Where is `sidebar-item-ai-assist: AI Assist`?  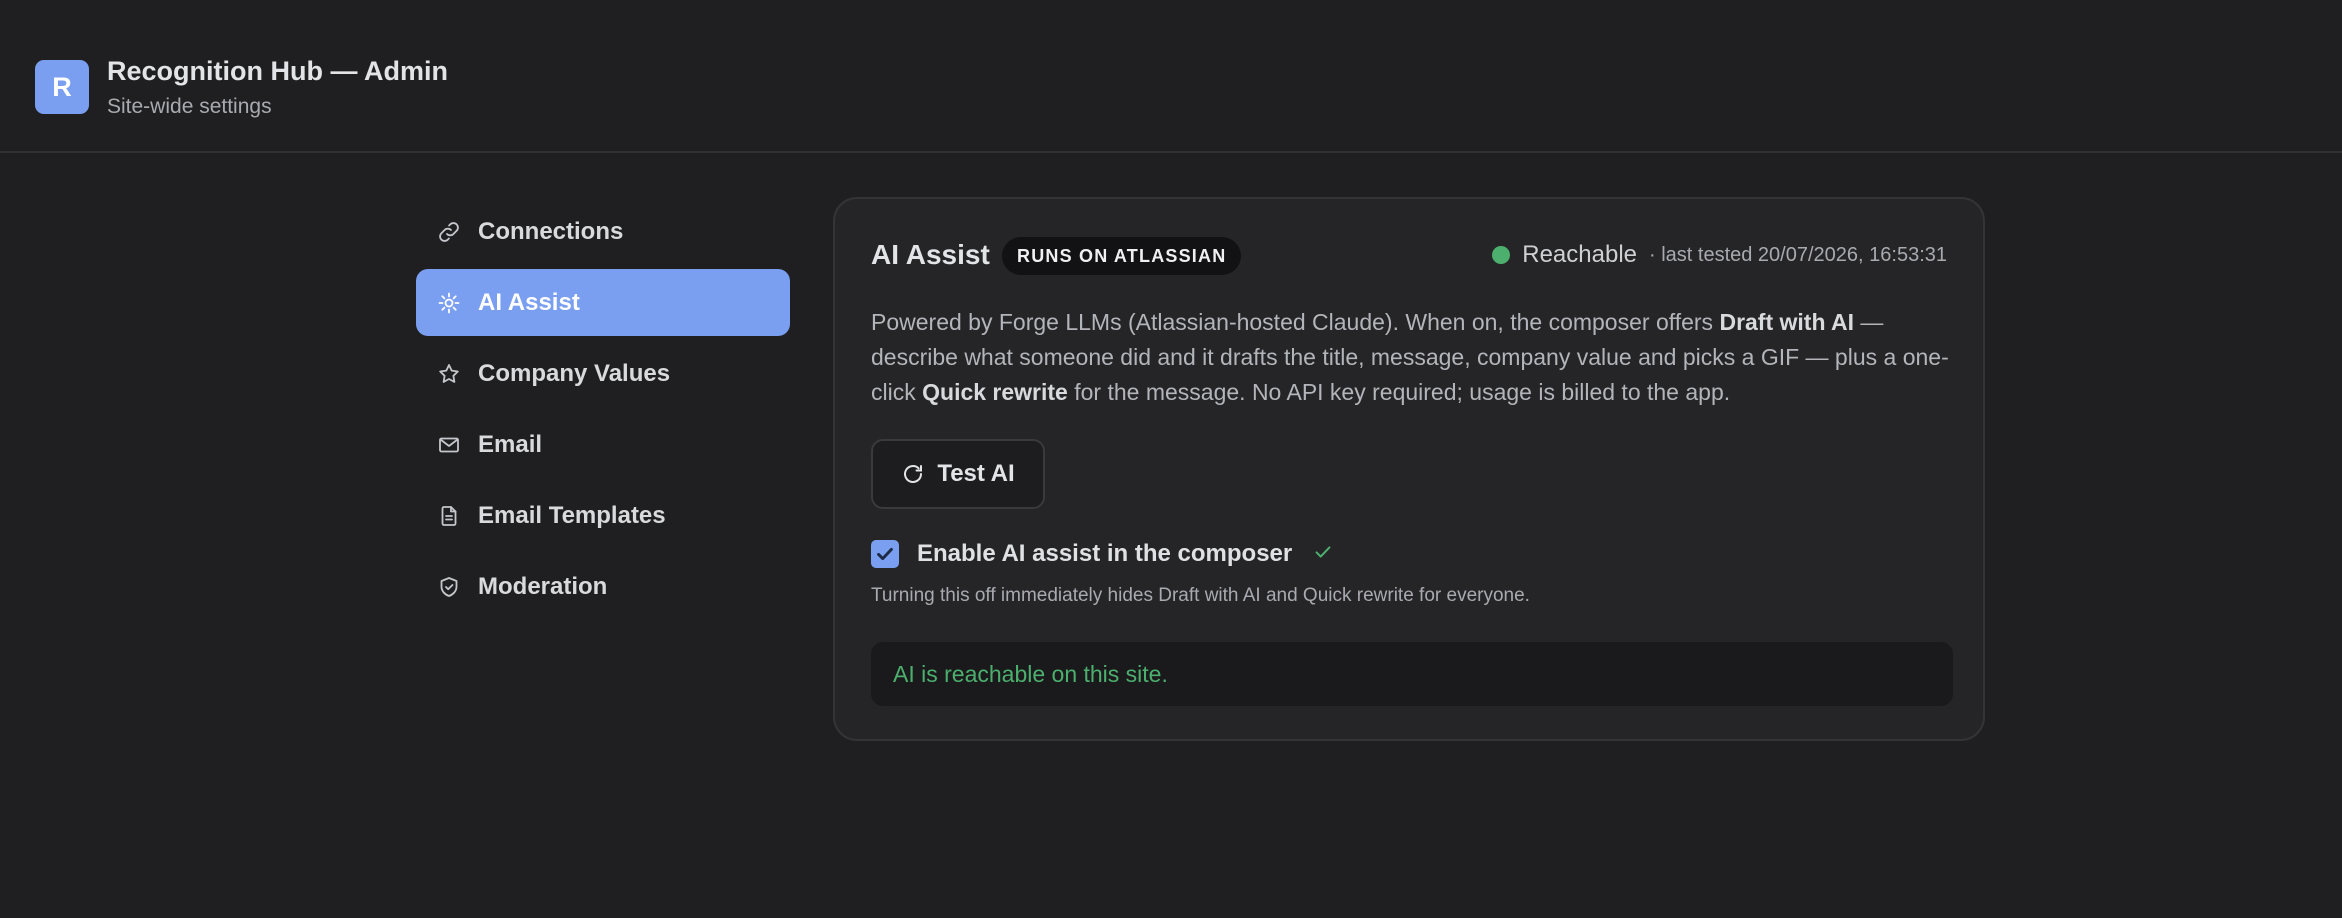 sidebar-item-ai-assist: AI Assist is located at coordinates (603, 302).